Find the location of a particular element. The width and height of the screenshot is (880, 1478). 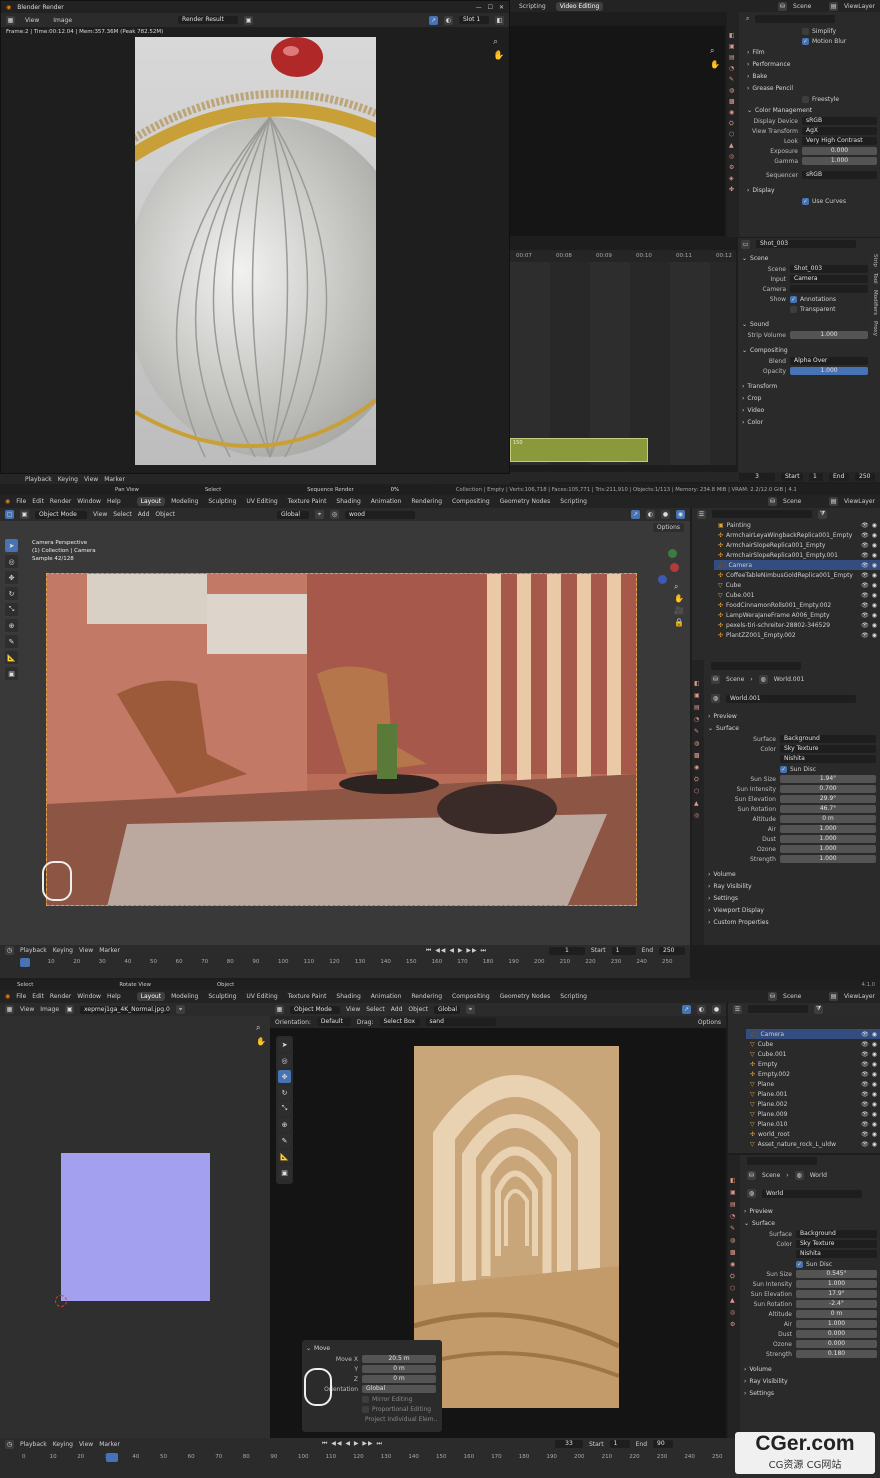

panel-section: › Video is located at coordinates (805, 410).